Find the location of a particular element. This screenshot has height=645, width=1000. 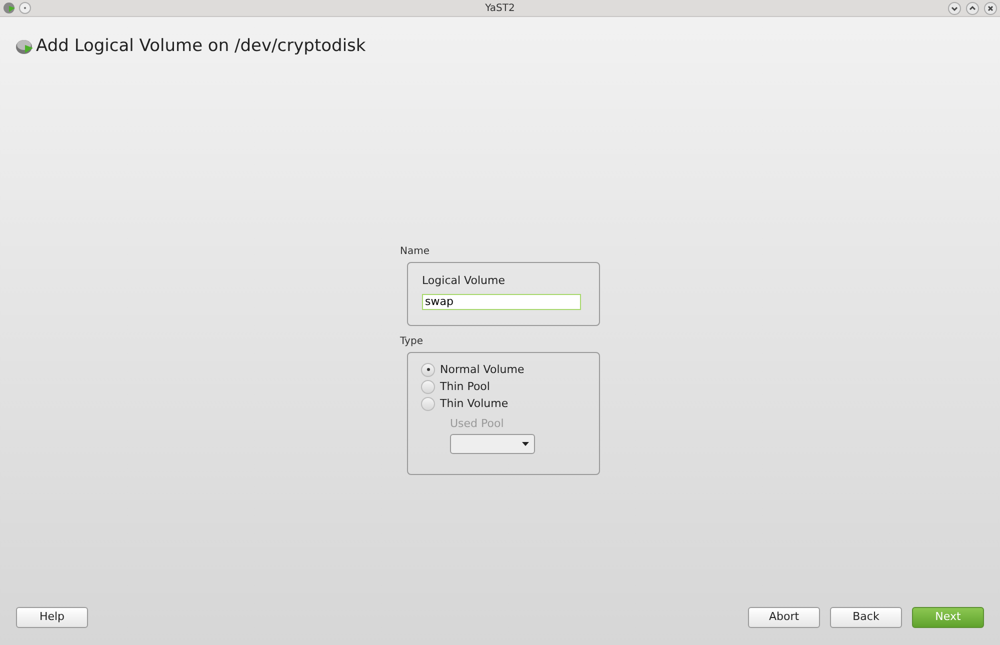

window-title: YaST2 is located at coordinates (500, 9).